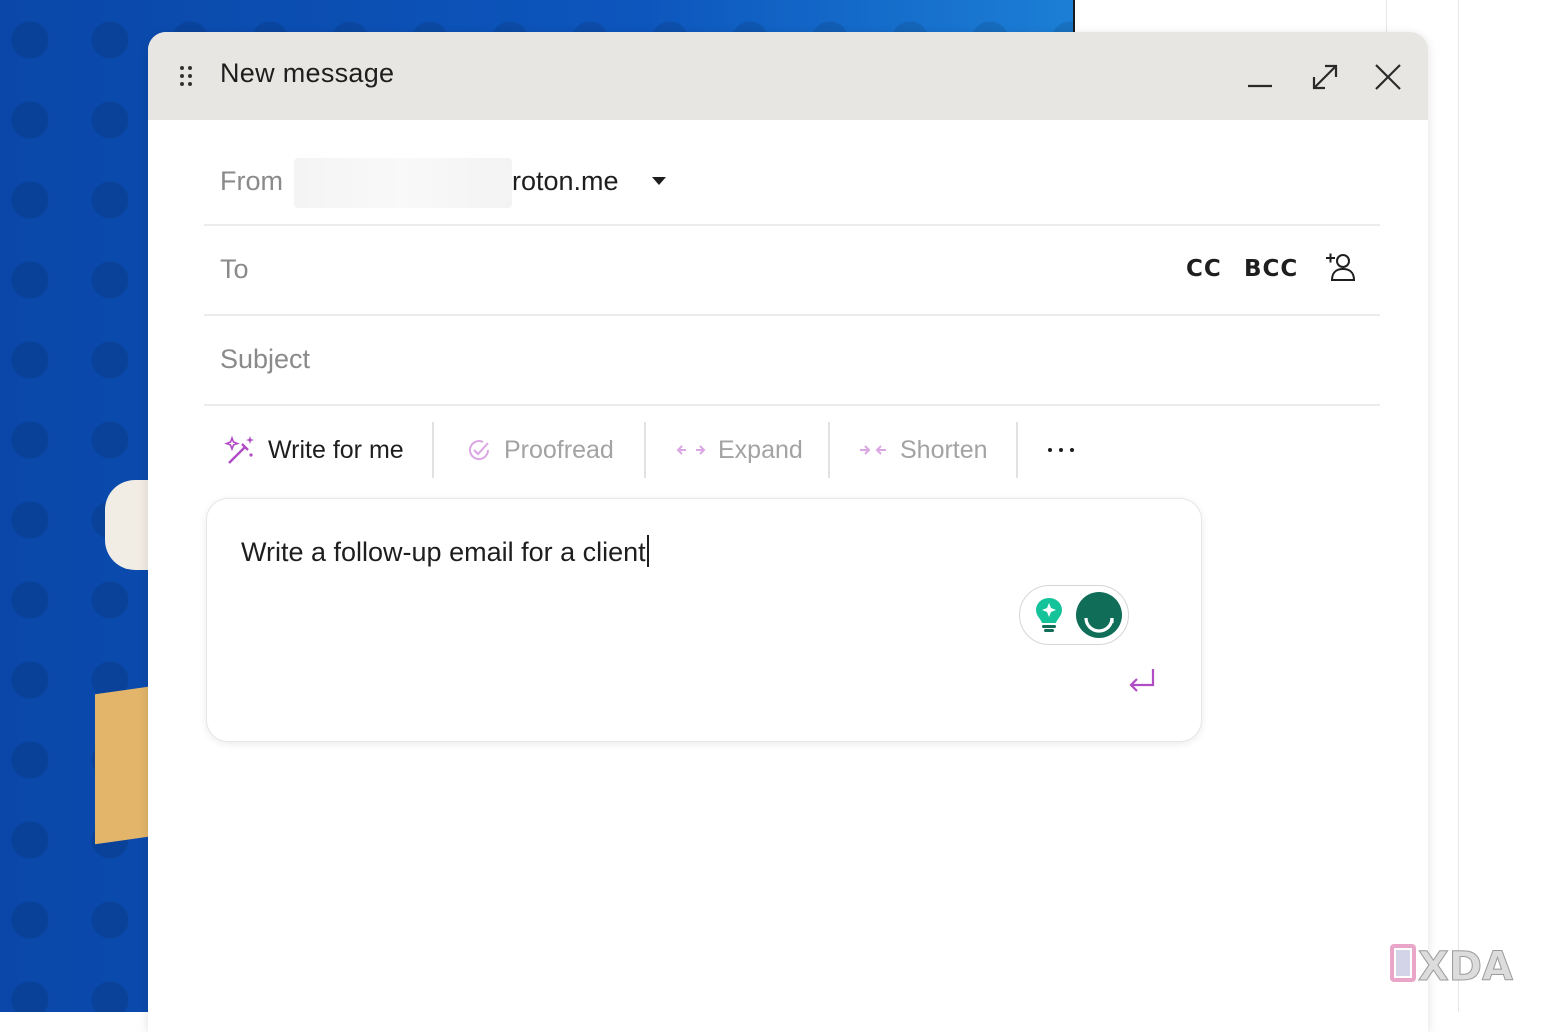 This screenshot has height=1032, width=1560. Describe the element at coordinates (445, 551) in the screenshot. I see `assistant-prompt-input: Write a follow-up email for a client` at that location.